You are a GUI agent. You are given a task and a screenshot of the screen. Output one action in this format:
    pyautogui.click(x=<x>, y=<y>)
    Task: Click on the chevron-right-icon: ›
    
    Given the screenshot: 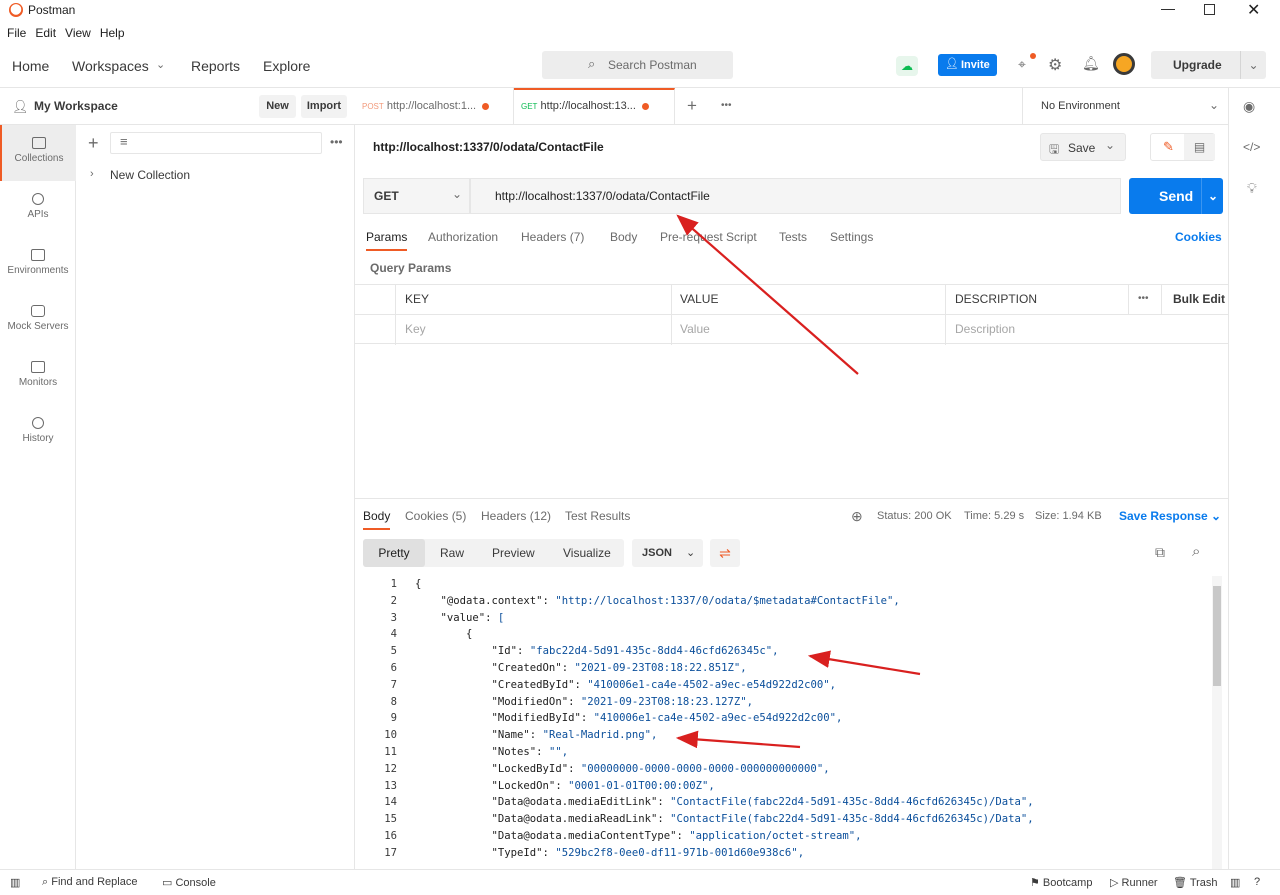 What is the action you would take?
    pyautogui.click(x=92, y=174)
    